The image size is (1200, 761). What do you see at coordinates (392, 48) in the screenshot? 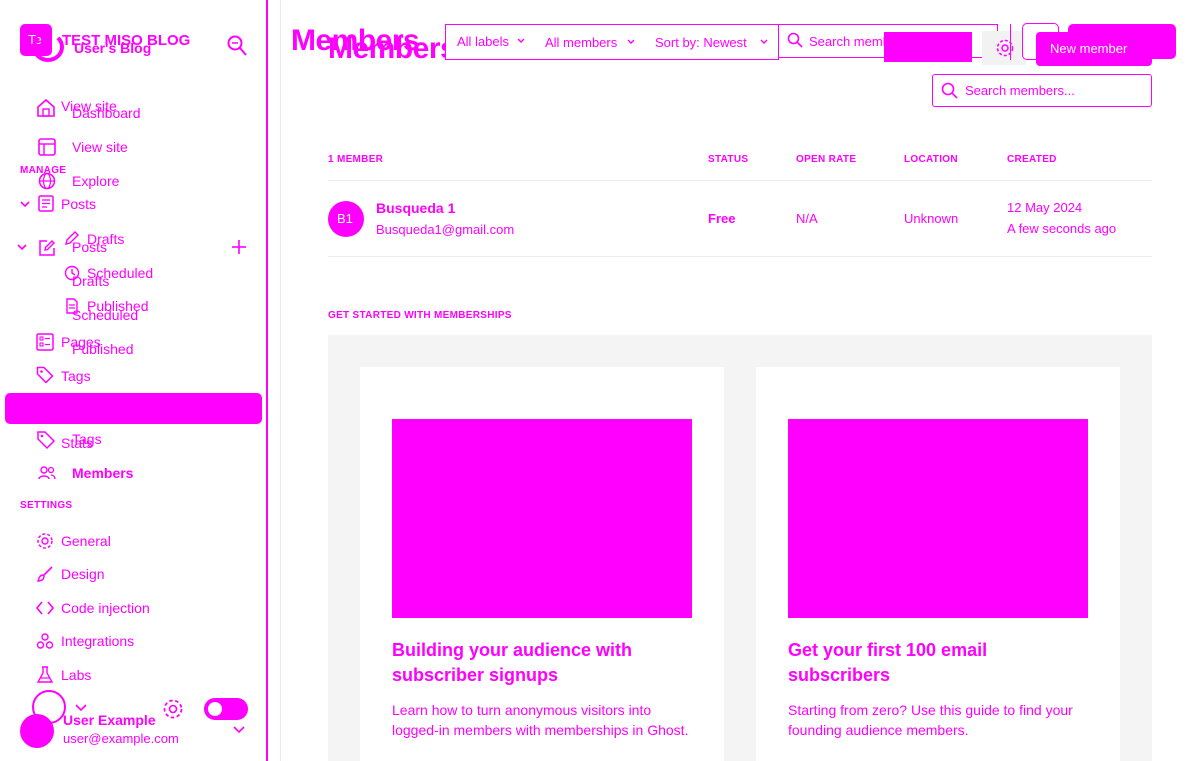
I see `page-title-ghost: Members` at bounding box center [392, 48].